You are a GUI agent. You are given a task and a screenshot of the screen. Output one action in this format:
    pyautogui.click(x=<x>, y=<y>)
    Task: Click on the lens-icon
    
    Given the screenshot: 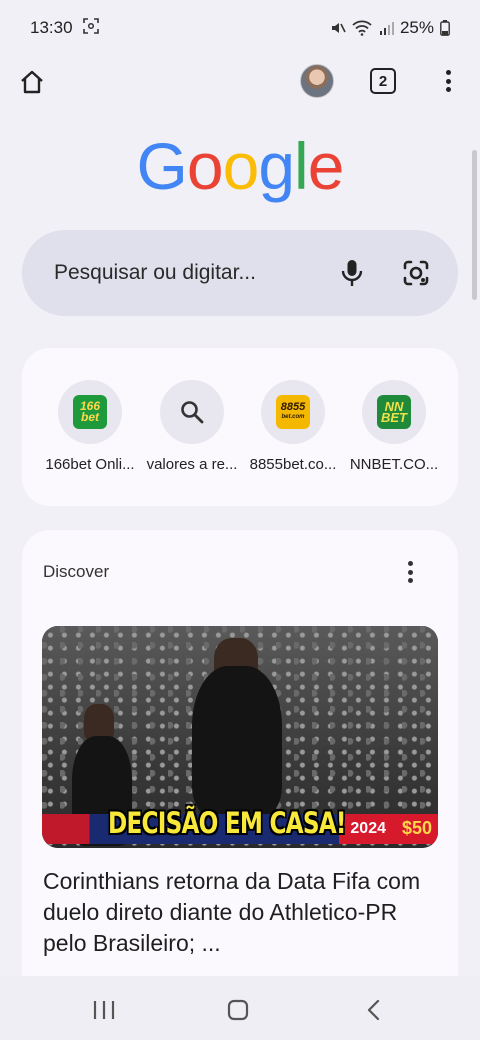 What is the action you would take?
    pyautogui.click(x=416, y=273)
    